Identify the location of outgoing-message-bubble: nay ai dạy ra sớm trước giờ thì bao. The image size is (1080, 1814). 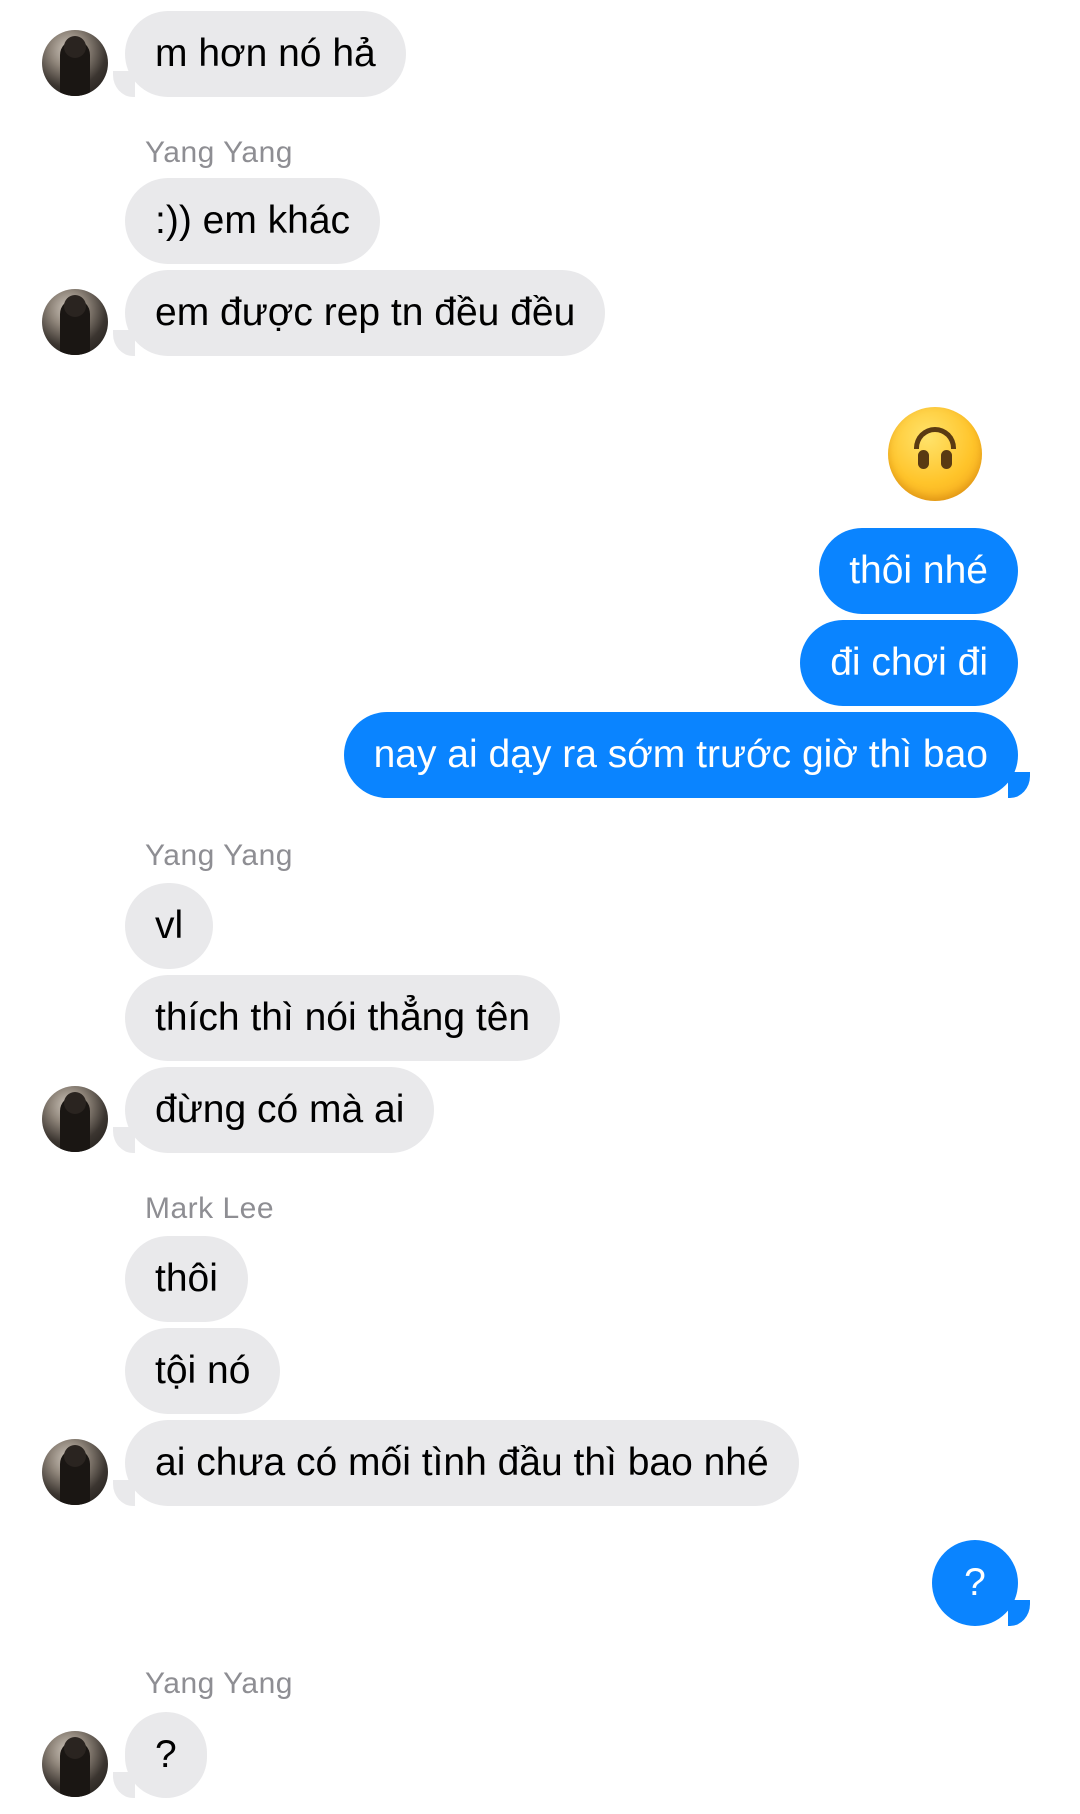
(680, 755).